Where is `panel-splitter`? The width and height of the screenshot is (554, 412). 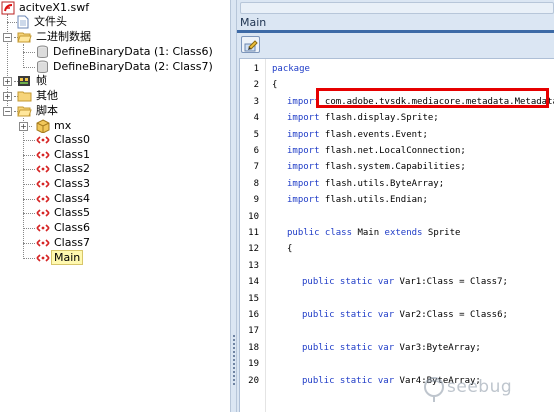
panel-splitter is located at coordinates (233, 206).